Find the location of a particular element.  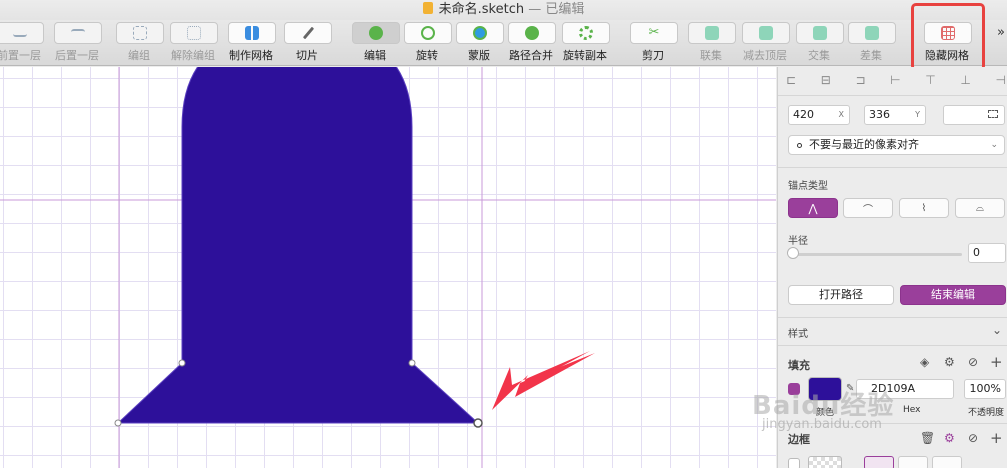

align-bottom-icon: ⊣ is located at coordinates (1000, 81).